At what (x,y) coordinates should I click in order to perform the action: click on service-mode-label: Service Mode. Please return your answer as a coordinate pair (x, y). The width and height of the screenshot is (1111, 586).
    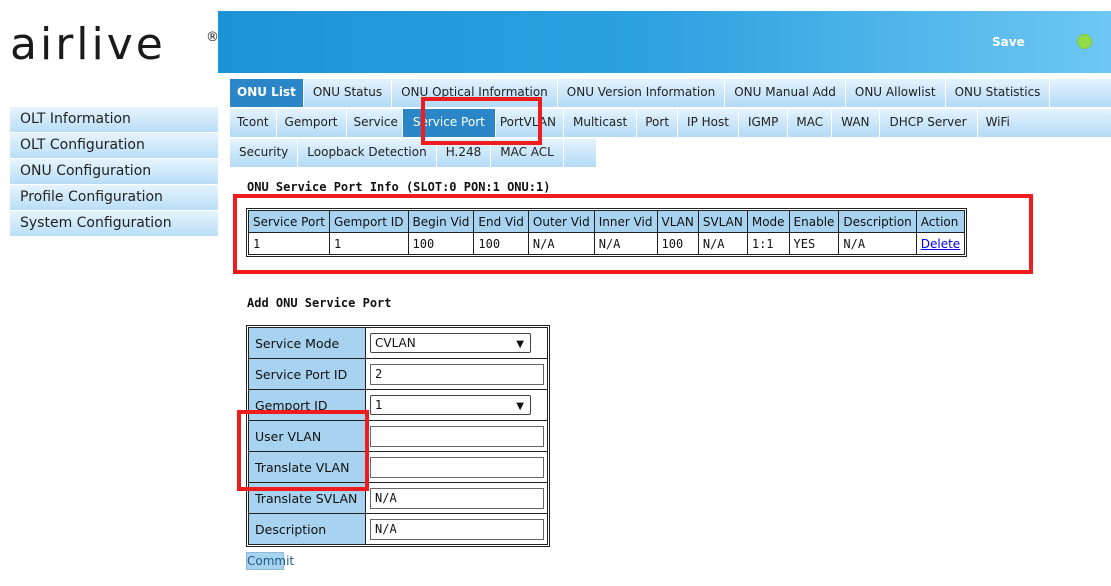
    Looking at the image, I should click on (307, 343).